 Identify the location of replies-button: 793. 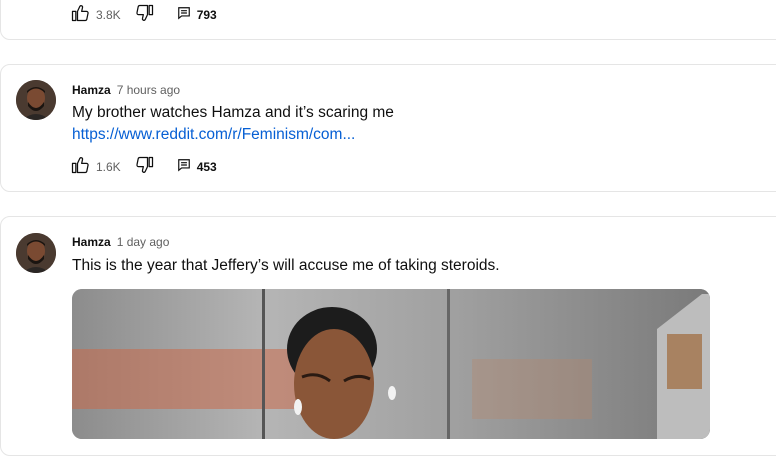
(197, 15).